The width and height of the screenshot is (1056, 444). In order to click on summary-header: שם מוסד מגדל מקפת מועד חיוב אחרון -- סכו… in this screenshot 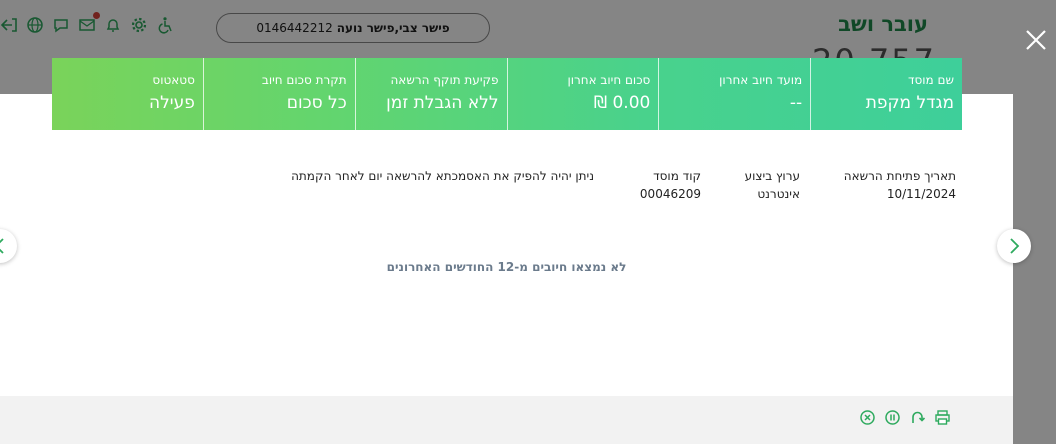, I will do `click(507, 94)`.